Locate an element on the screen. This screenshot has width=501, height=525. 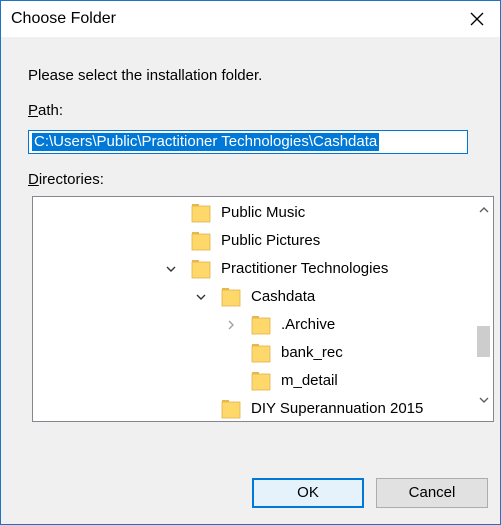
tree-item: Cashdata is located at coordinates (253, 297).